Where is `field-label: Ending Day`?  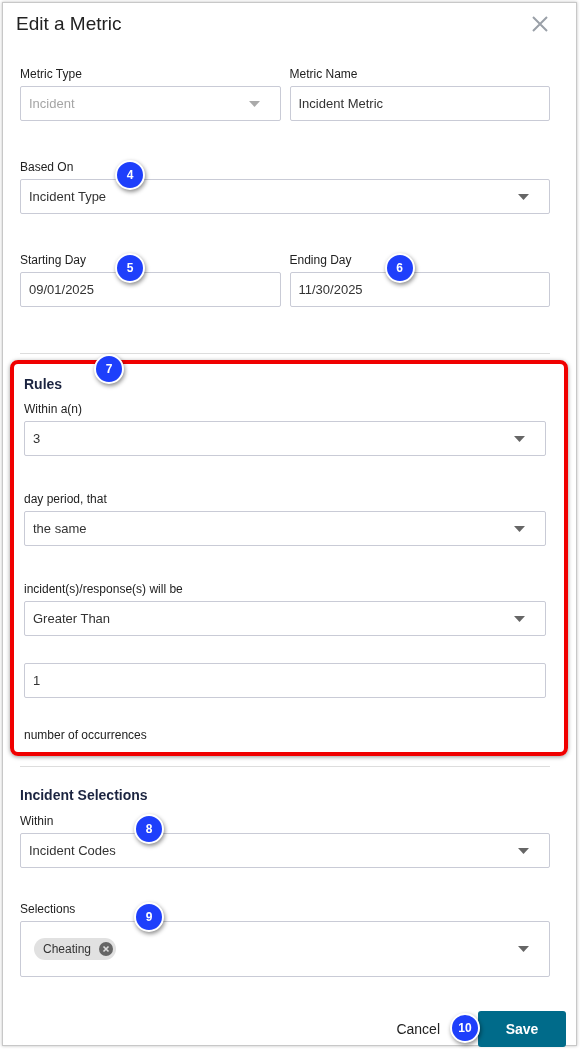 field-label: Ending Day is located at coordinates (321, 260).